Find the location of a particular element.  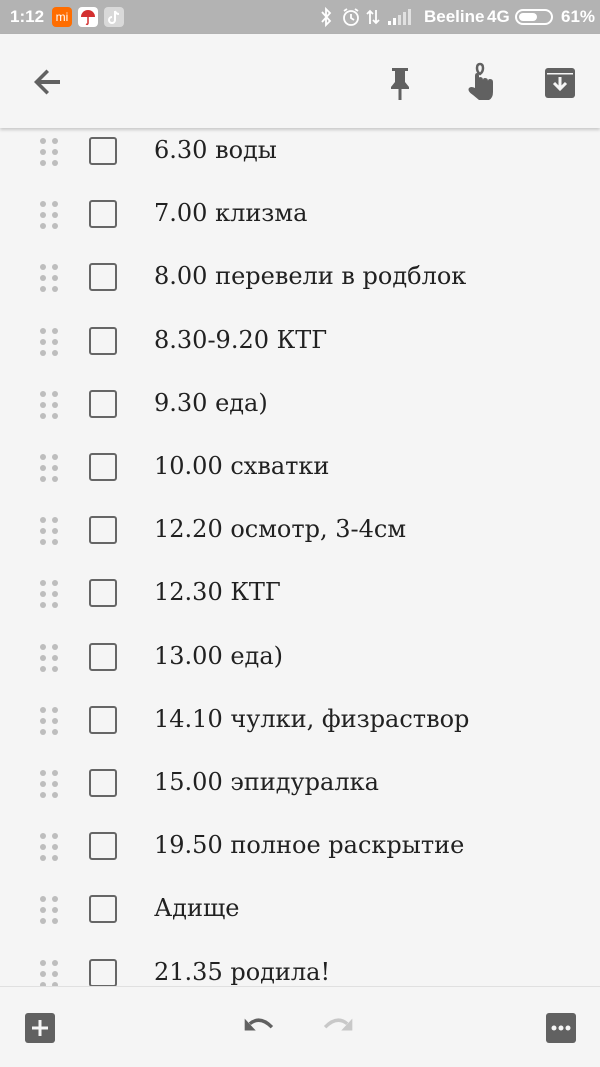

signal-icon is located at coordinates (399, 17).